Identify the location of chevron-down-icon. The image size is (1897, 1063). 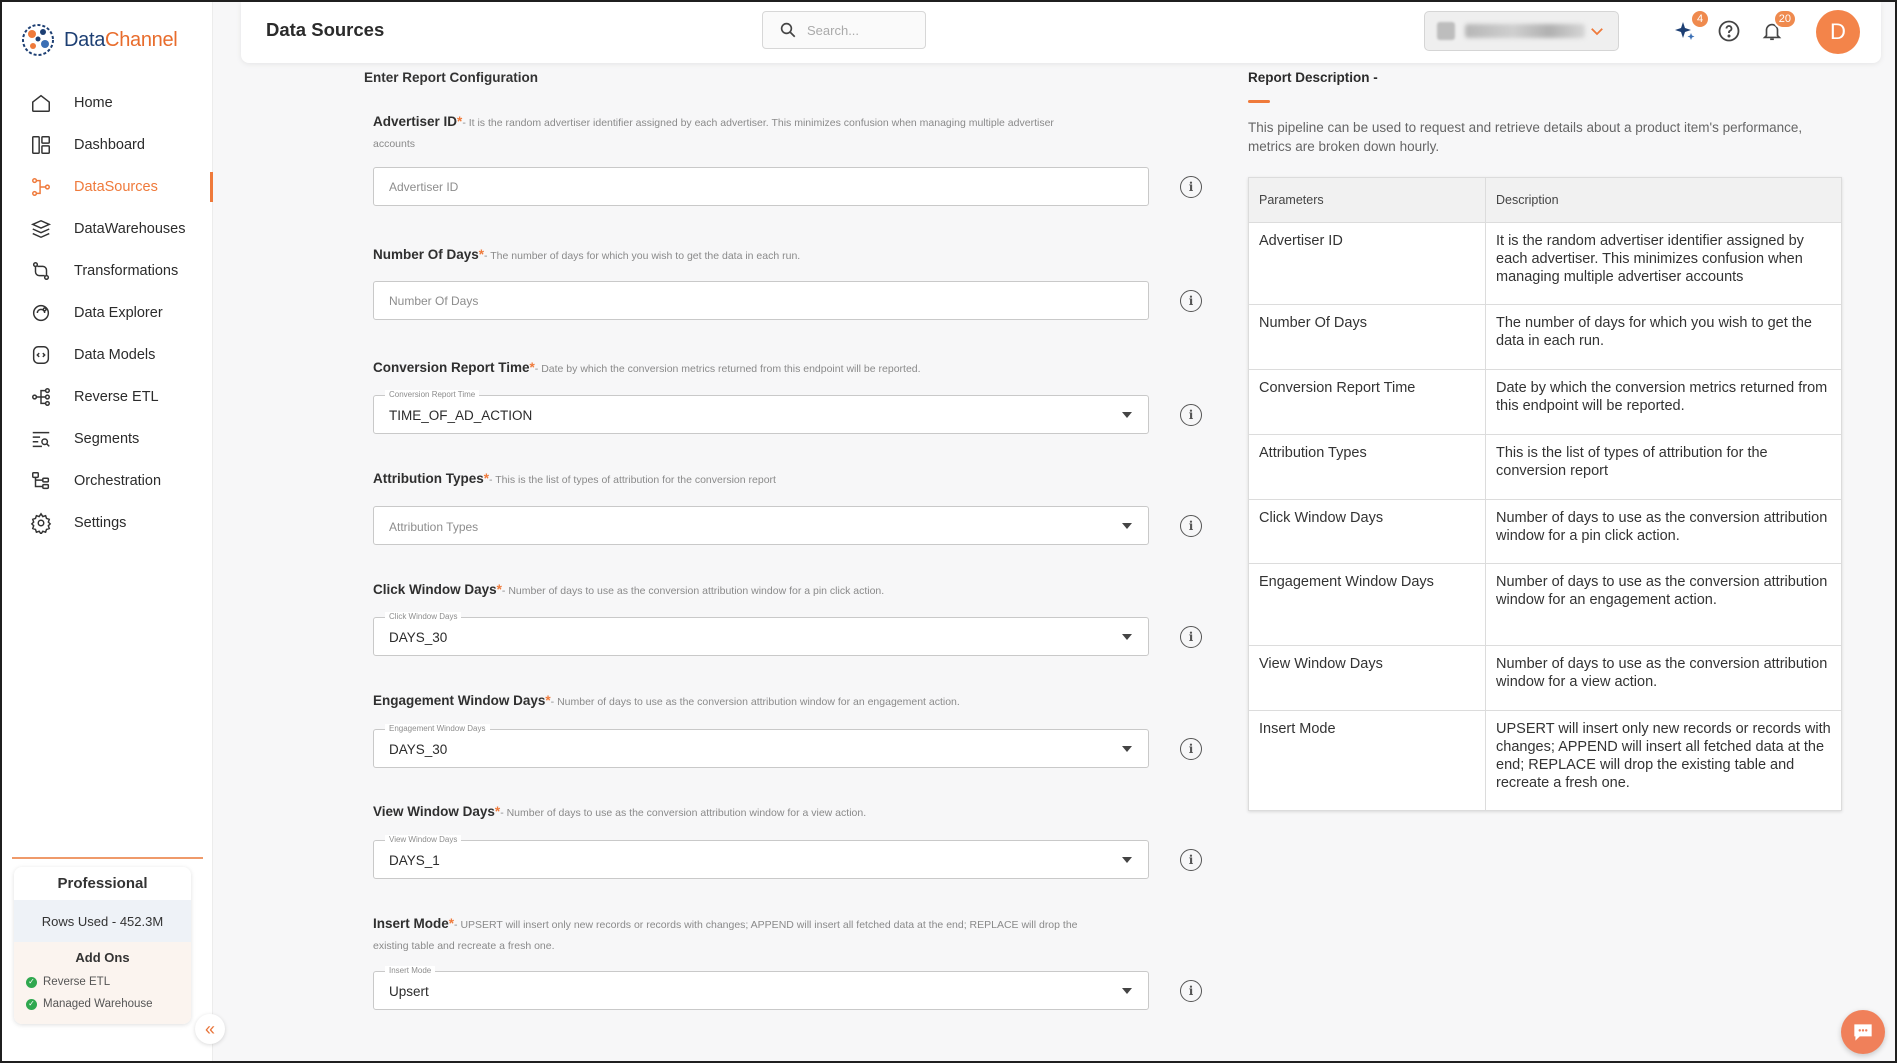
(1597, 32).